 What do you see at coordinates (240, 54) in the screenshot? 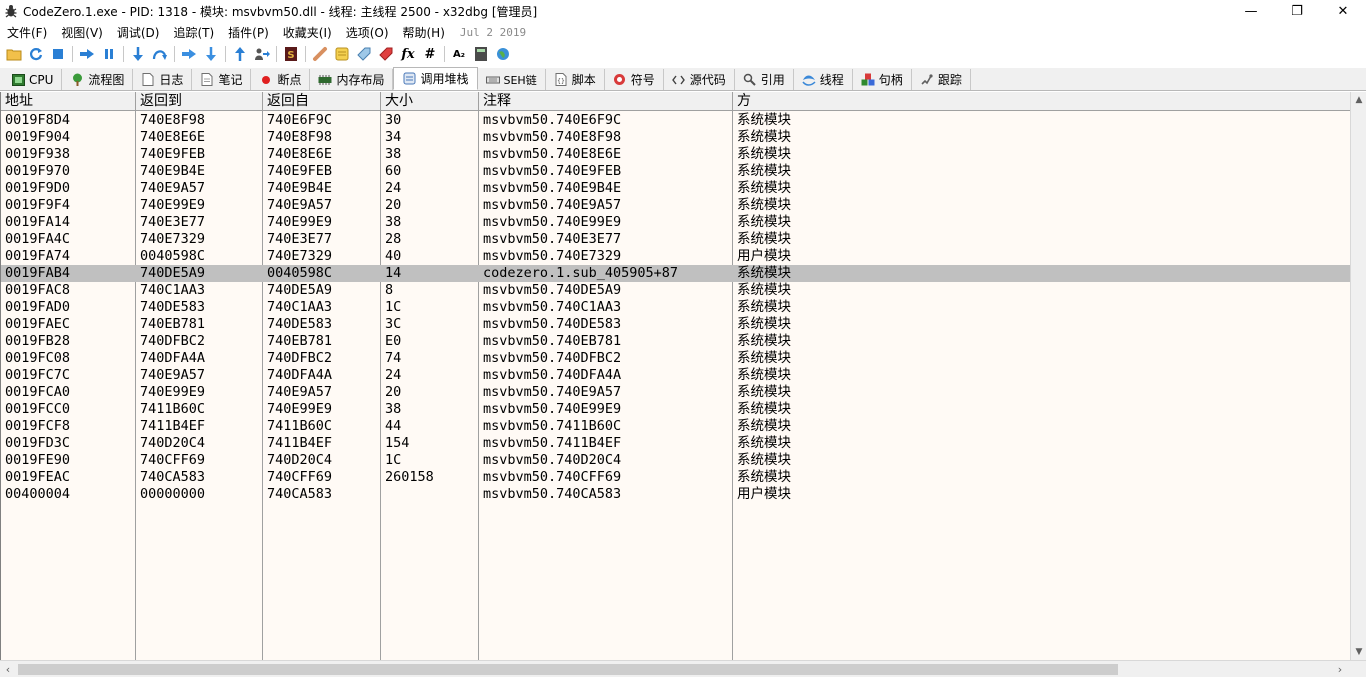
I see `execute-till-return-icon` at bounding box center [240, 54].